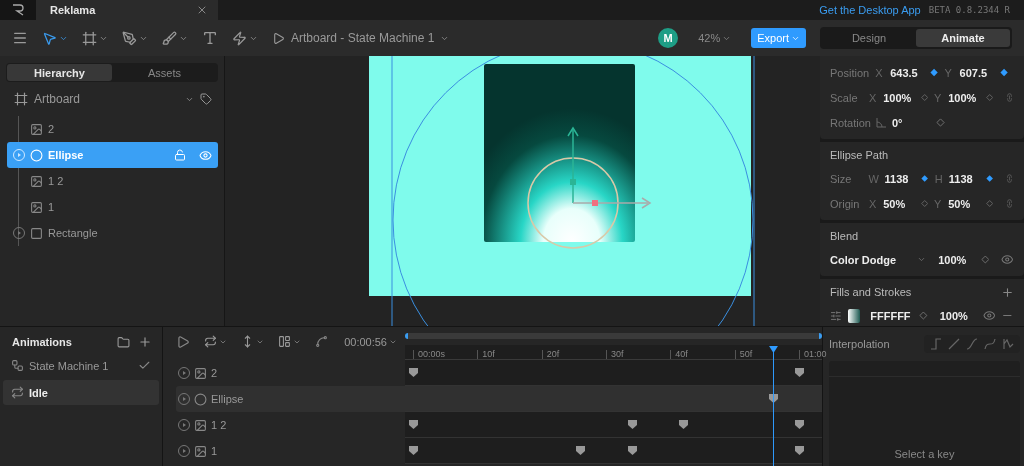 The width and height of the screenshot is (1024, 466). Describe the element at coordinates (169, 38) in the screenshot. I see `brush-icon` at that location.